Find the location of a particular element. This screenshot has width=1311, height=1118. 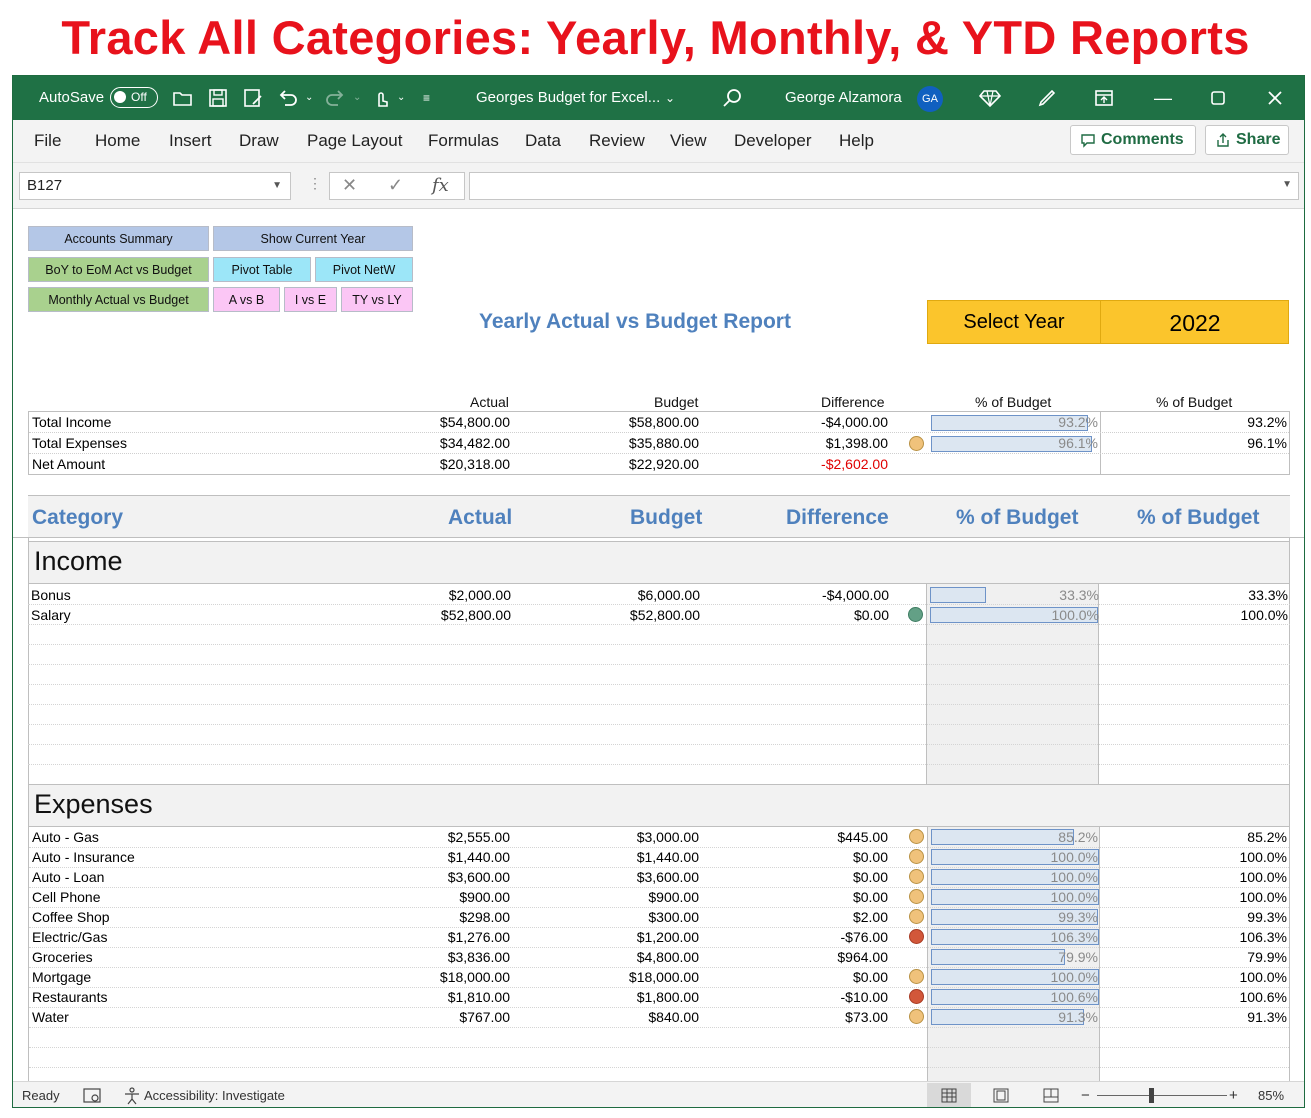

pivot-netw-button: Pivot NetW is located at coordinates (364, 269).